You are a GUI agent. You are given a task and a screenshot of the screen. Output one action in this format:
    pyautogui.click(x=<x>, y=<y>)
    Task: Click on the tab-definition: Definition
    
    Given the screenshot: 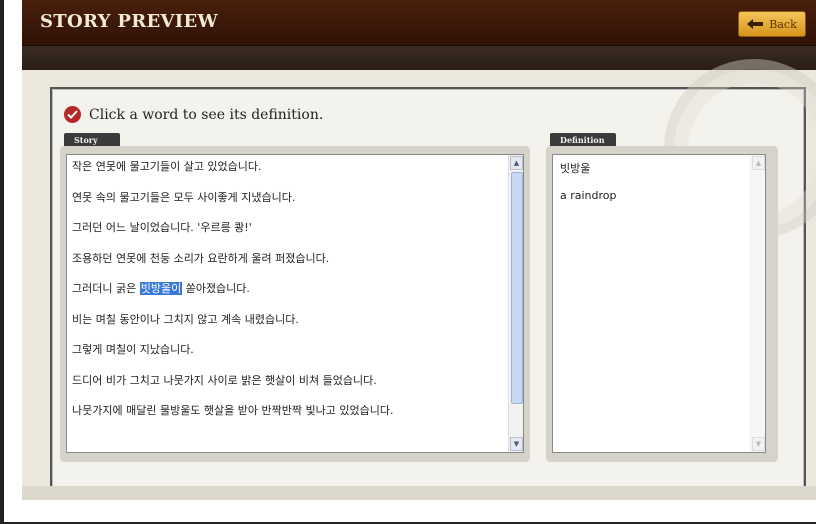 What is the action you would take?
    pyautogui.click(x=583, y=140)
    